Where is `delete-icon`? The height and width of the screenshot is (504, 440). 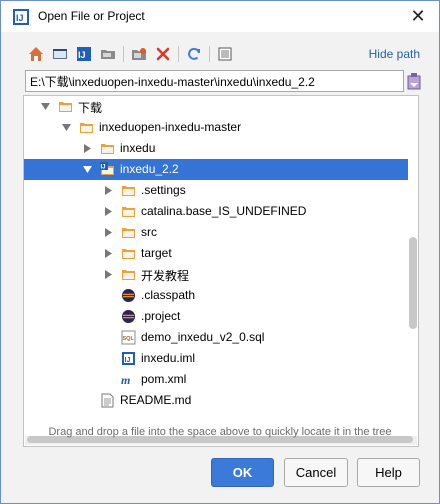
delete-icon is located at coordinates (163, 54).